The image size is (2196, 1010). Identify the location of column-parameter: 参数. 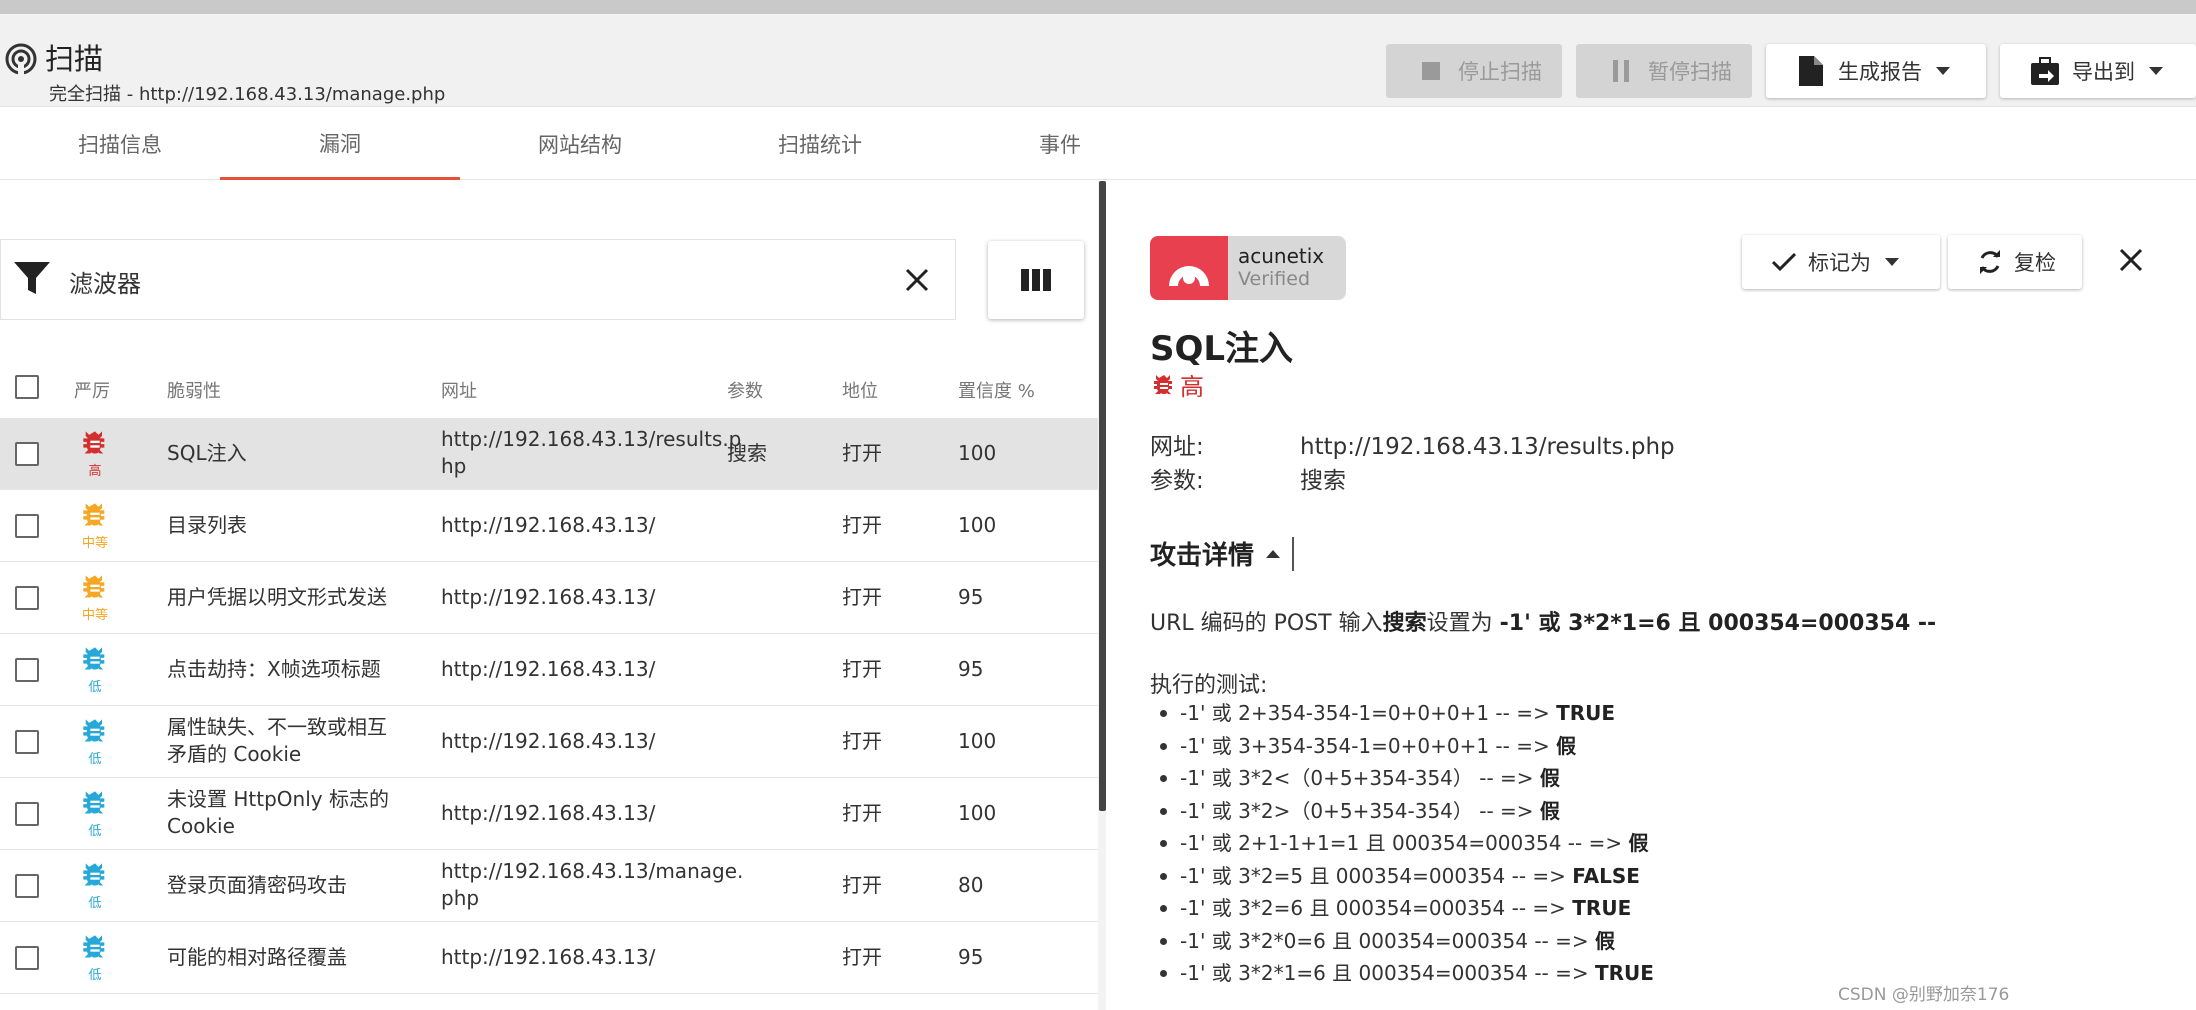
(745, 390).